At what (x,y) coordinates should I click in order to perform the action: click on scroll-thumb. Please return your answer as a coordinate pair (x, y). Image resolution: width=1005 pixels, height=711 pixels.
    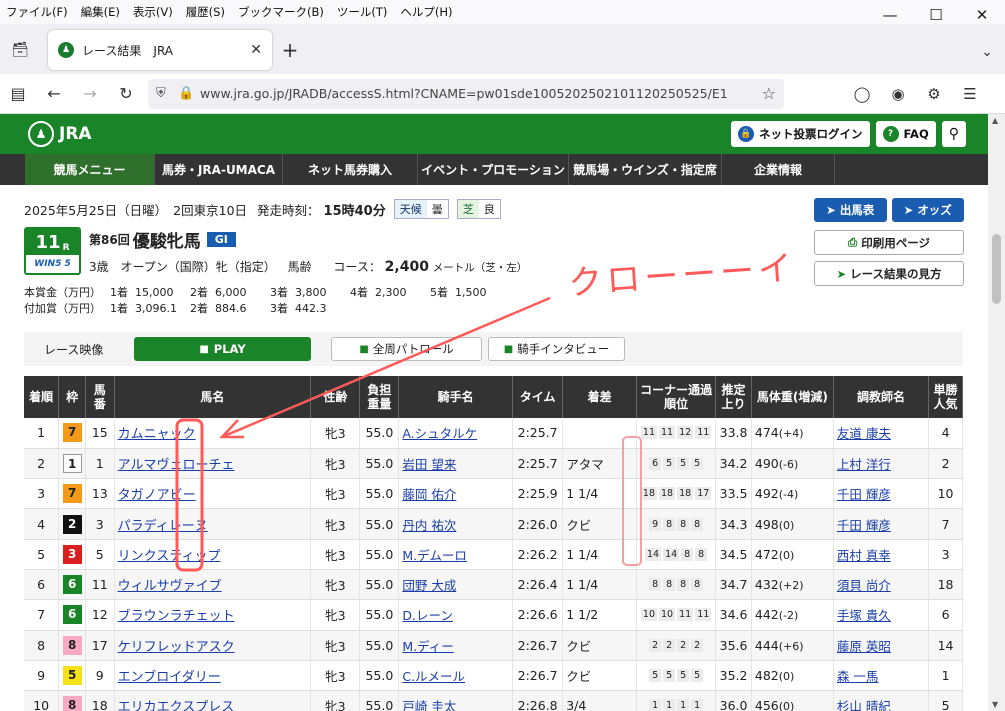
    Looking at the image, I should click on (996, 269).